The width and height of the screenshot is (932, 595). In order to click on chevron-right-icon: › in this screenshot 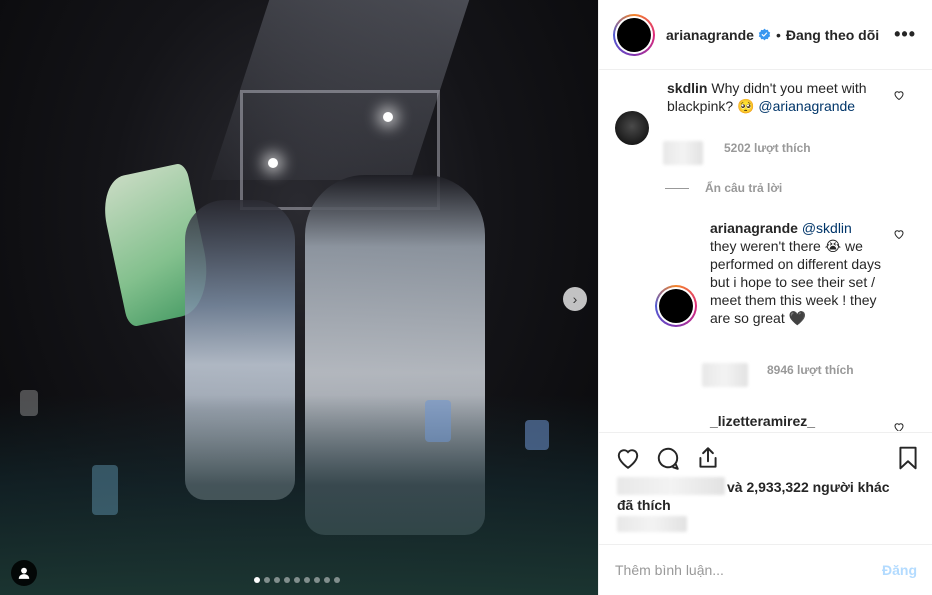, I will do `click(575, 299)`.